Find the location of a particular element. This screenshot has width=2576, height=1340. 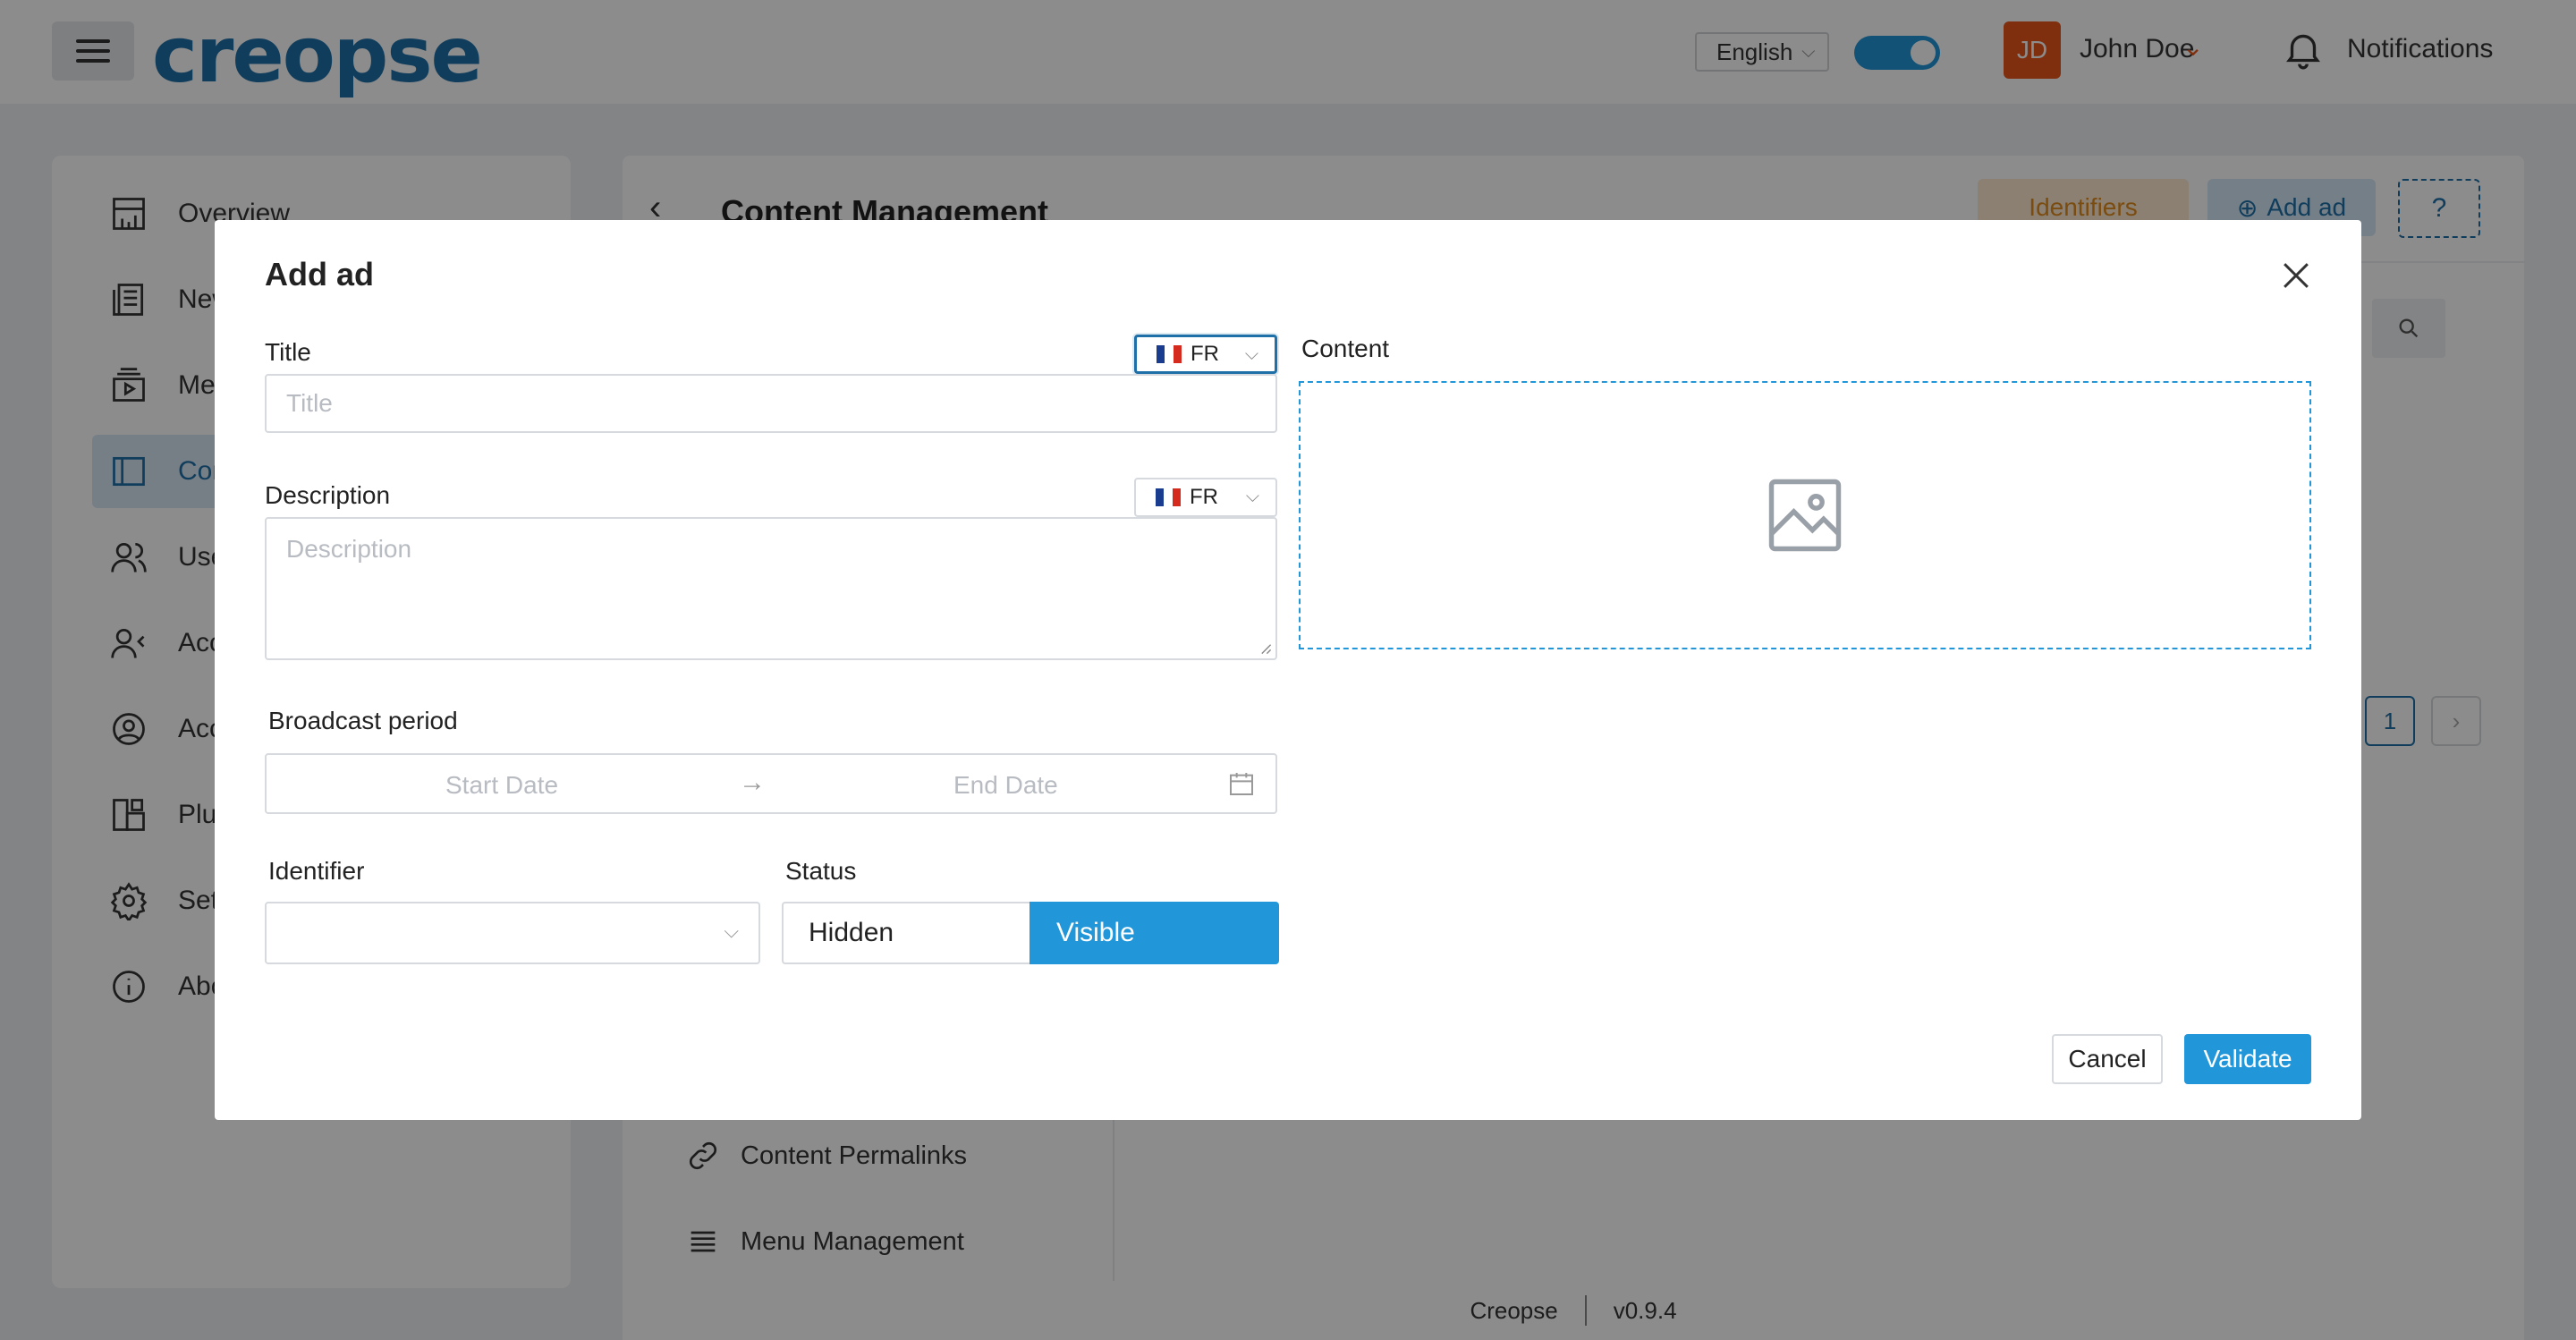

status-segmented-control: Hidden Visible is located at coordinates (1030, 933).